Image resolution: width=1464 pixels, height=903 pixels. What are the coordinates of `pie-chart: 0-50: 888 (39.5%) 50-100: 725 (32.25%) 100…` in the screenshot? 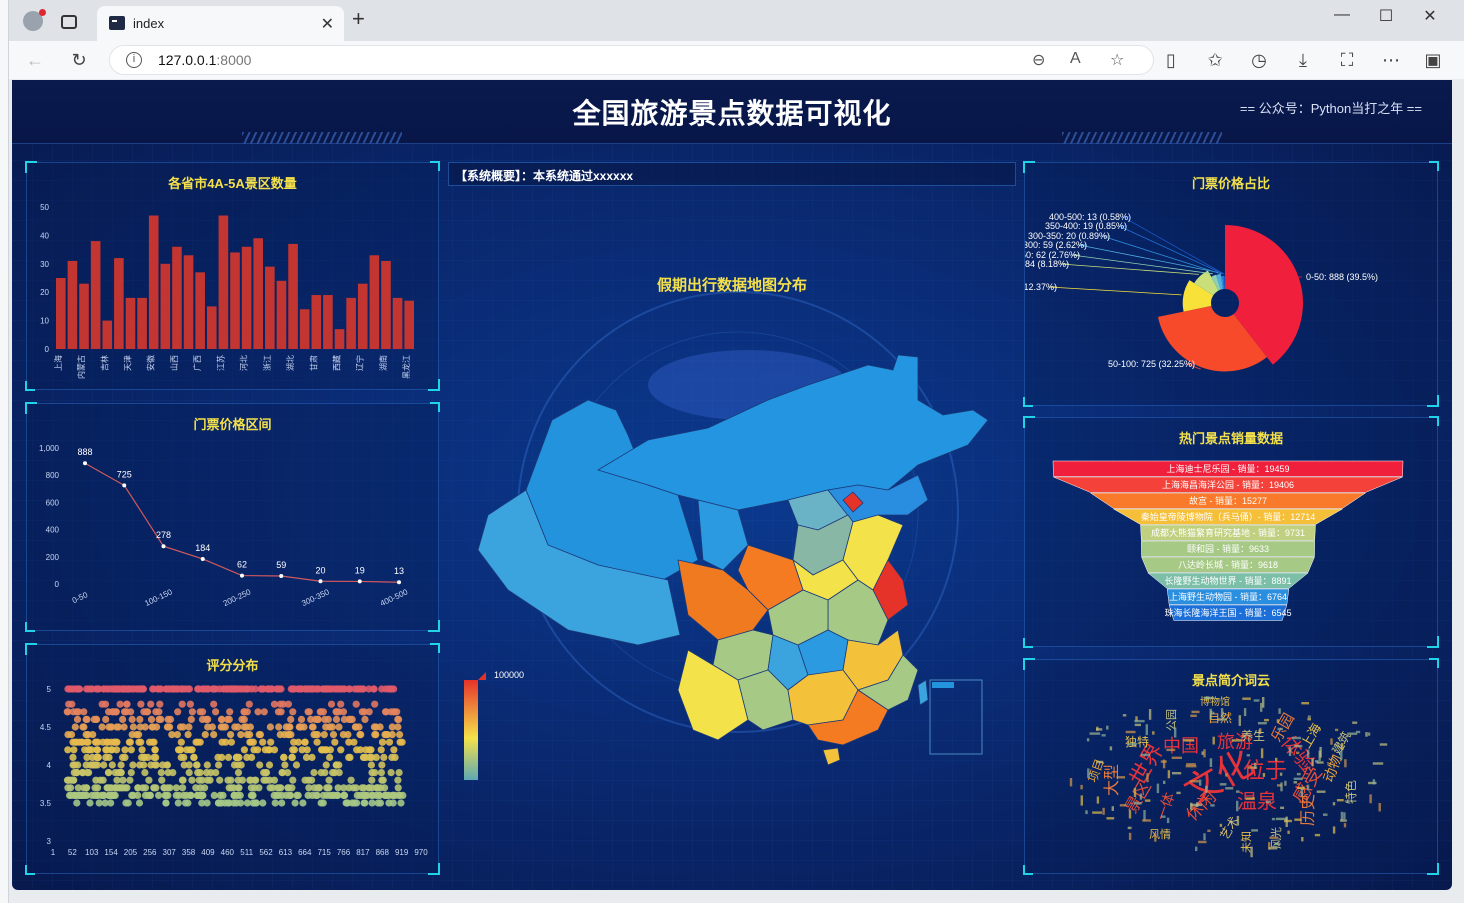 It's located at (1232, 285).